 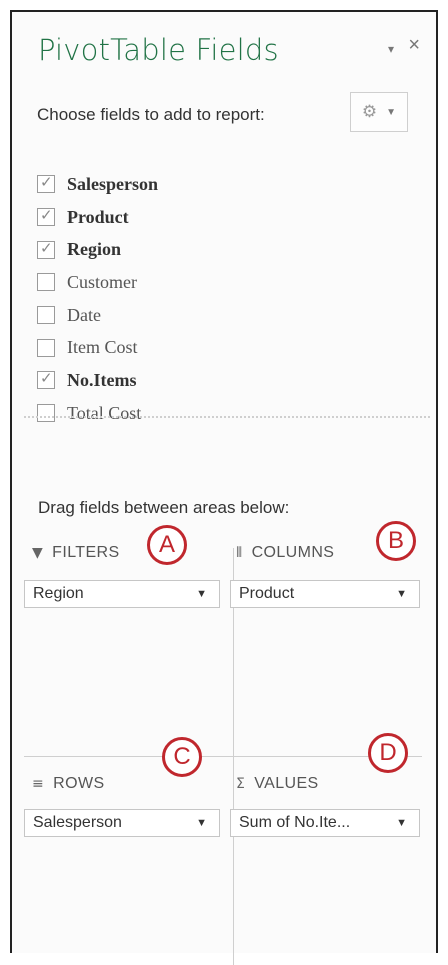 What do you see at coordinates (286, 783) in the screenshot?
I see `values-label: VALUES` at bounding box center [286, 783].